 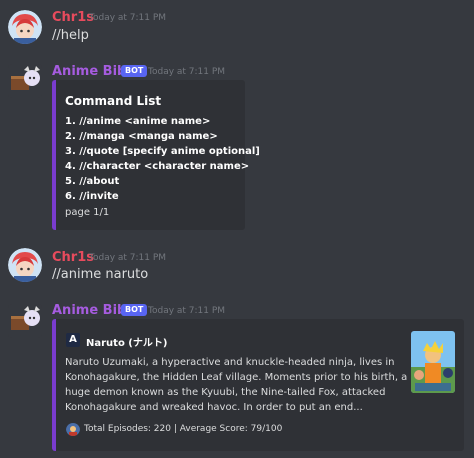 What do you see at coordinates (87, 212) in the screenshot?
I see `embed-footer: page 1/1` at bounding box center [87, 212].